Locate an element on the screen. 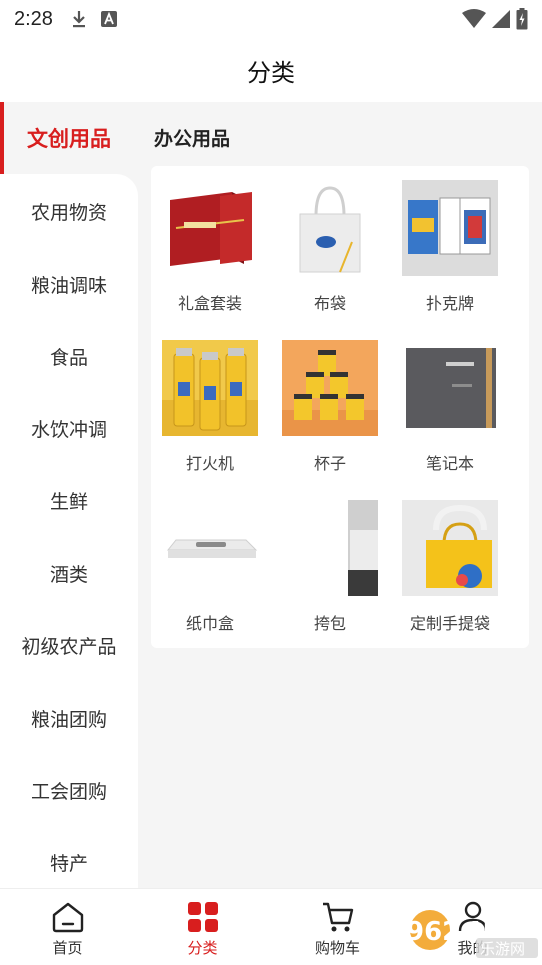 This screenshot has width=542, height=965. watermark-text-sub: 乐游网 is located at coordinates (502, 949).